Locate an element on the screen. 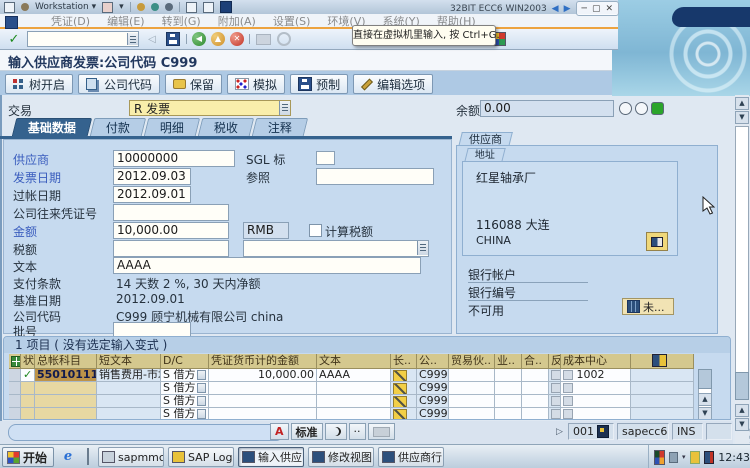 This screenshot has width=750, height=468. scroll-up-icon: ▲ is located at coordinates (742, 103).